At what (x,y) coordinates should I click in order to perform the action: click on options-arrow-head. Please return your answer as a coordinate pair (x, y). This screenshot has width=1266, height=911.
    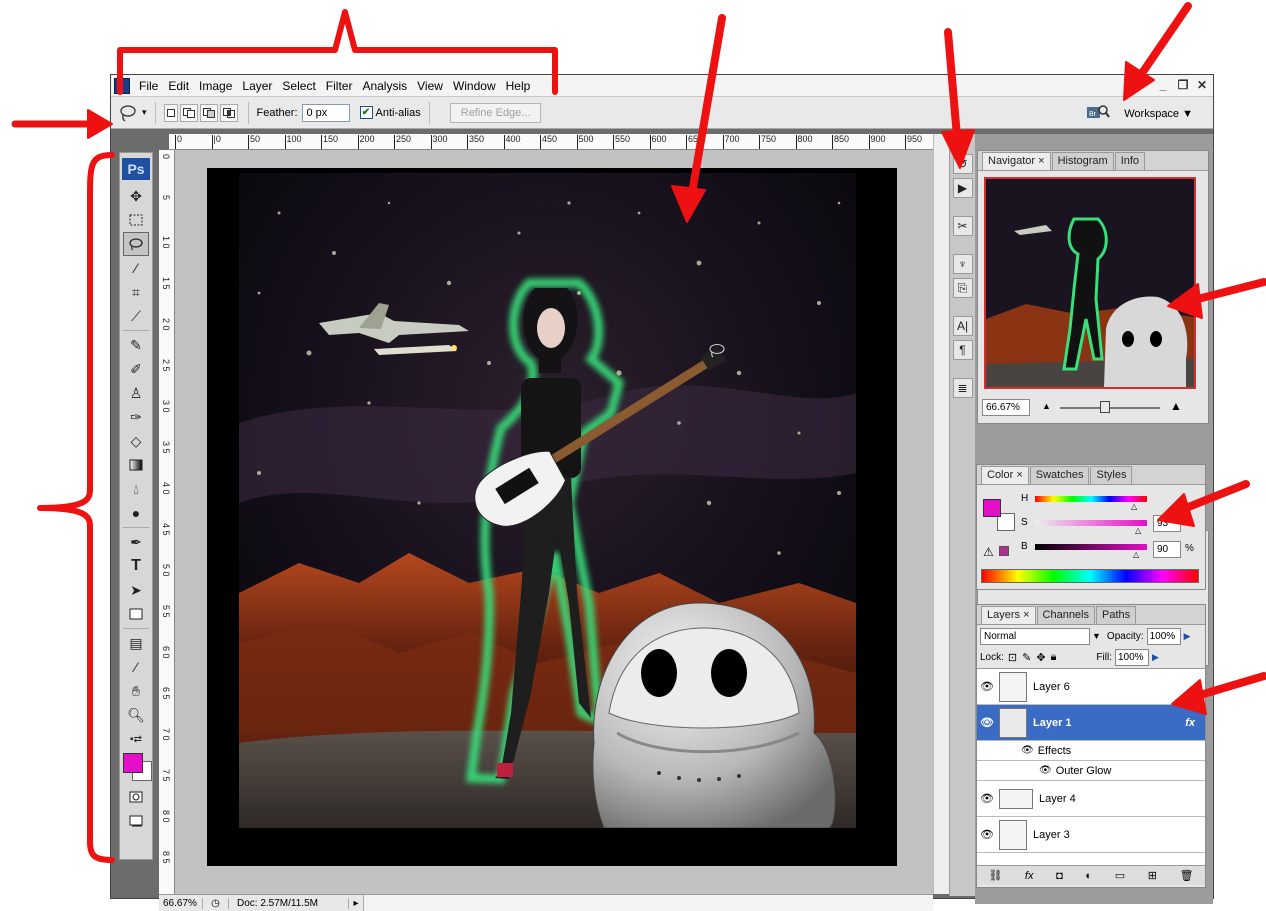
    Looking at the image, I should click on (100, 124).